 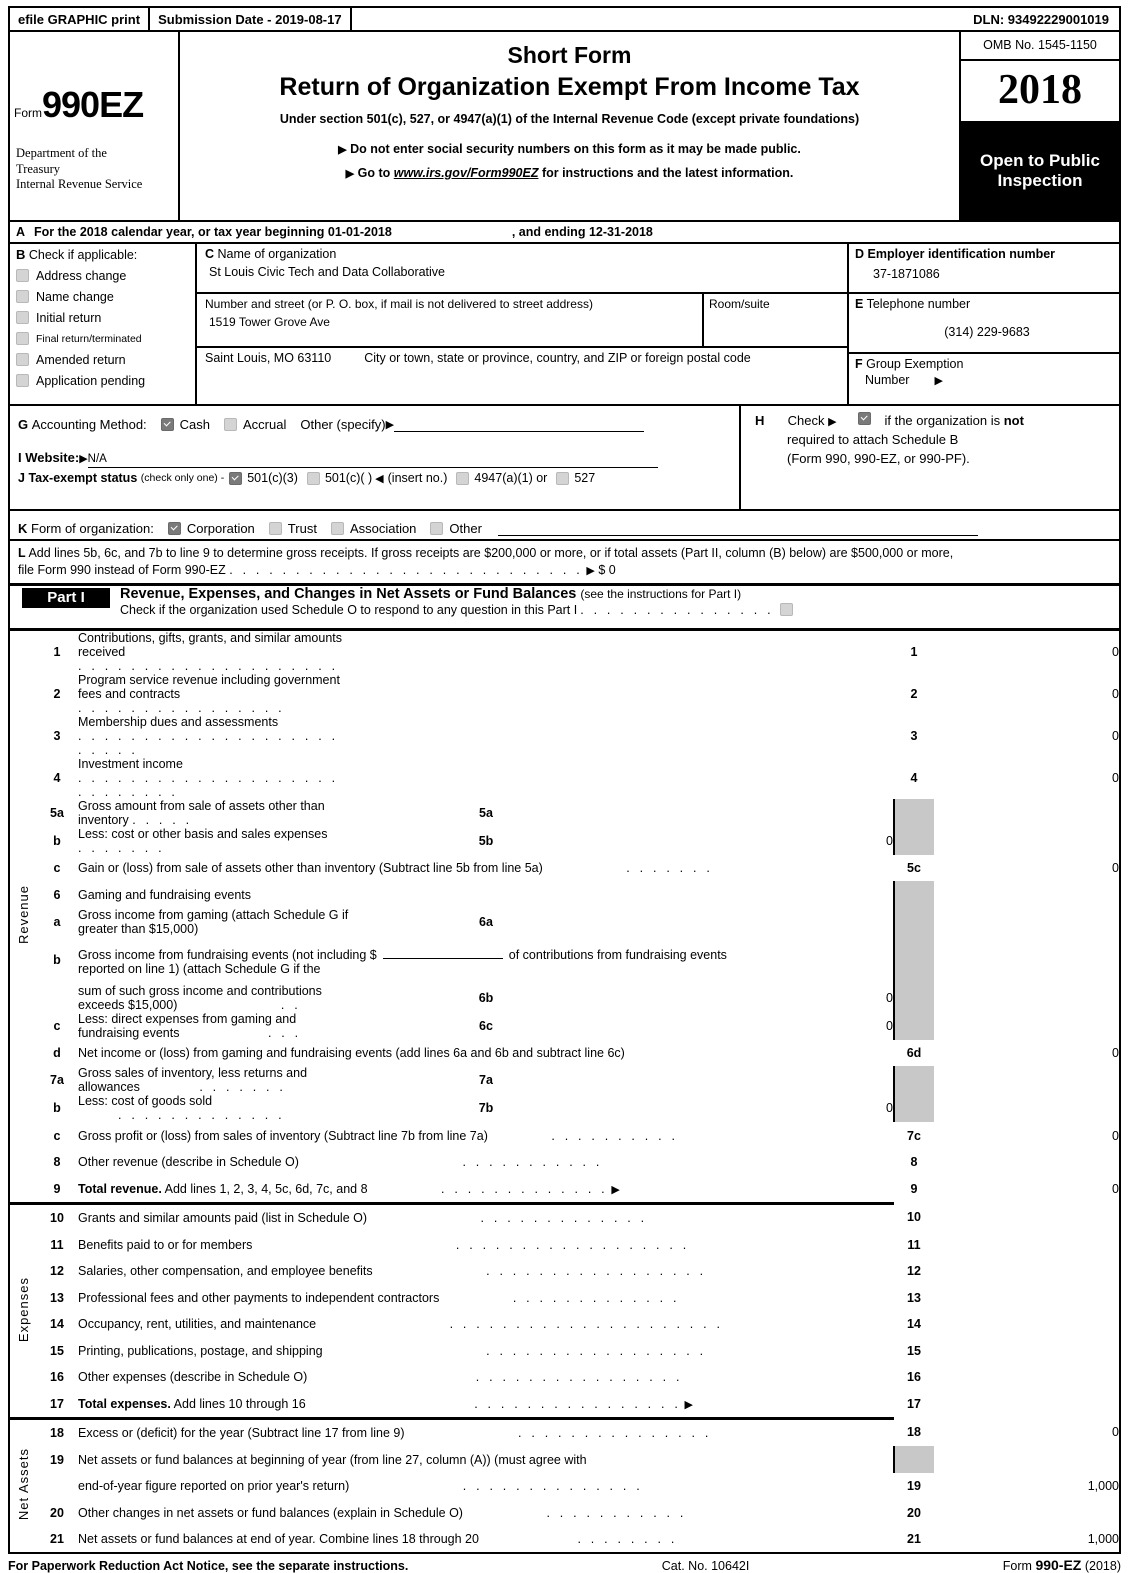 What do you see at coordinates (859, 364) in the screenshot?
I see `box-f-letter: F` at bounding box center [859, 364].